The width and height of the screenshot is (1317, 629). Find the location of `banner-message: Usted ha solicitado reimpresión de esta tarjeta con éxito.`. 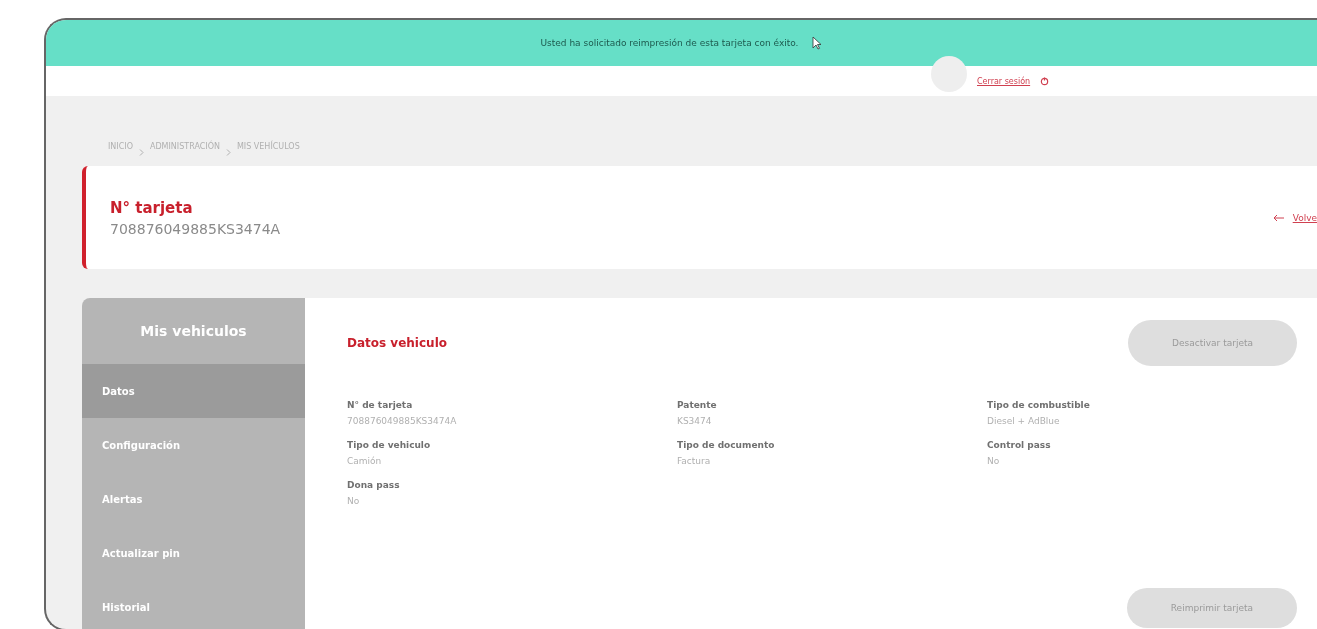

banner-message: Usted ha solicitado reimpresión de esta tarjeta con éxito. is located at coordinates (669, 43).